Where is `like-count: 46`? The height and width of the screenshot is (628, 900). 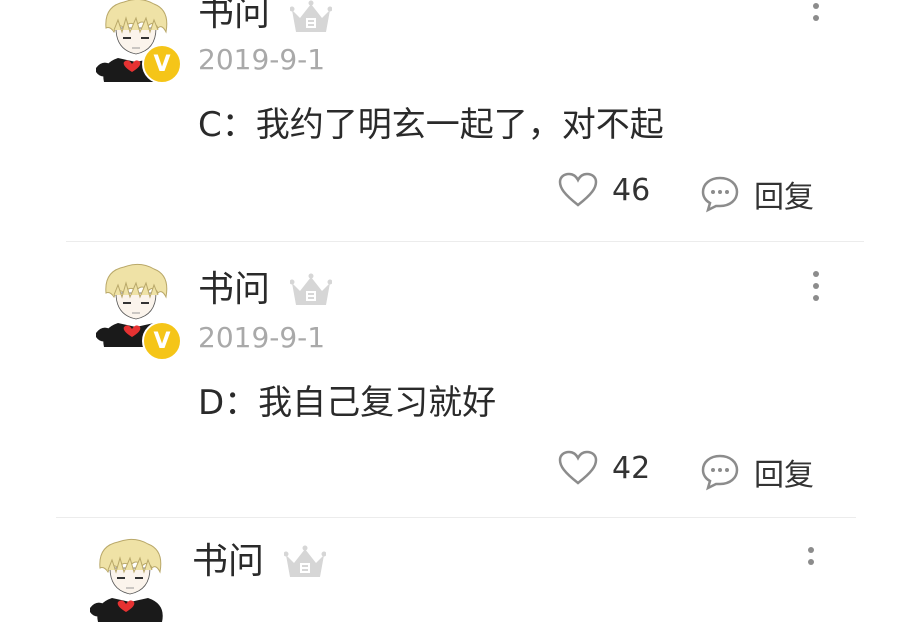
like-count: 46 is located at coordinates (631, 190).